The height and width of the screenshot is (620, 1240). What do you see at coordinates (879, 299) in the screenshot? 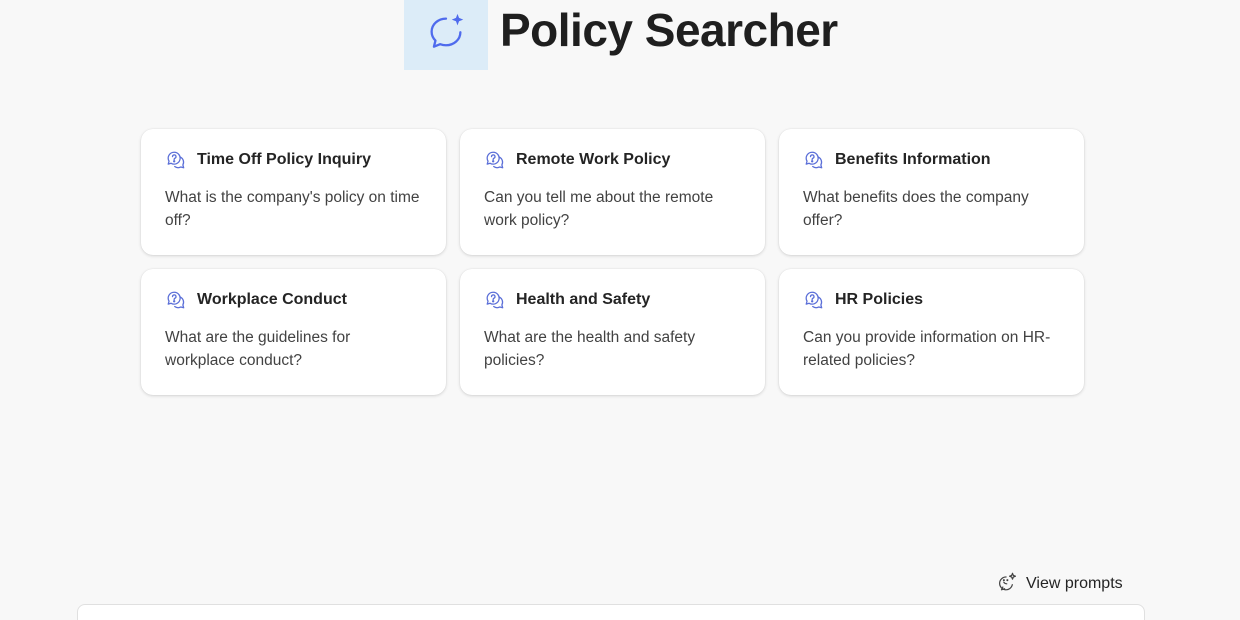
I see `card-title: HR Policies` at bounding box center [879, 299].